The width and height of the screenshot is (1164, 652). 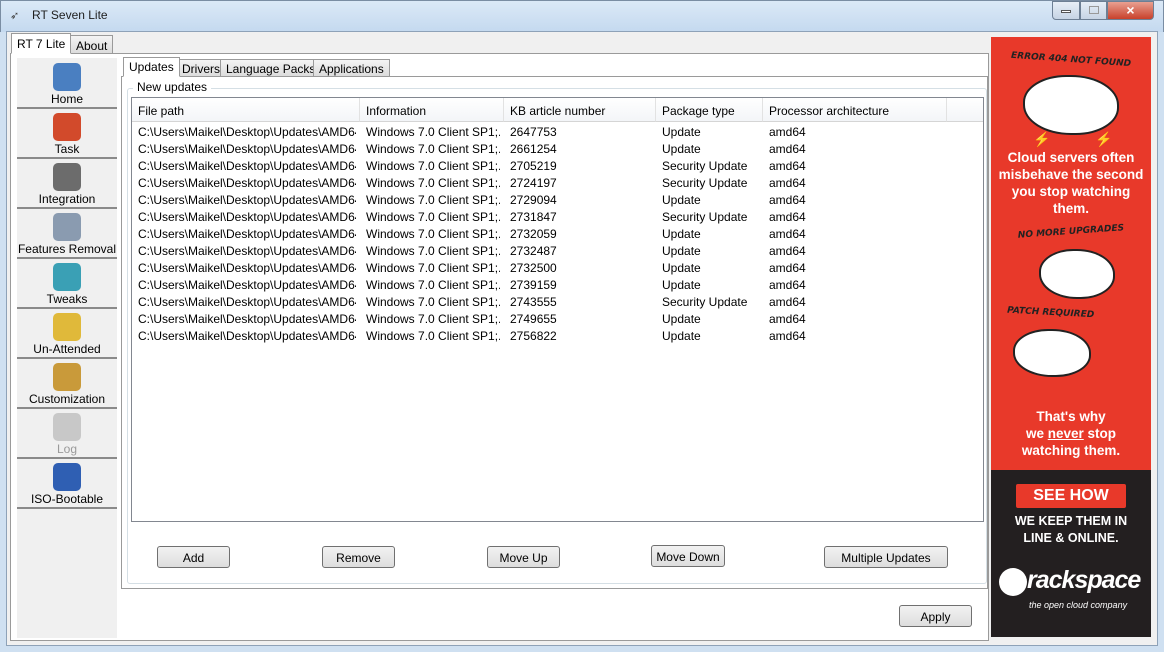 What do you see at coordinates (533, 234) in the screenshot?
I see `table-cell: 2732059` at bounding box center [533, 234].